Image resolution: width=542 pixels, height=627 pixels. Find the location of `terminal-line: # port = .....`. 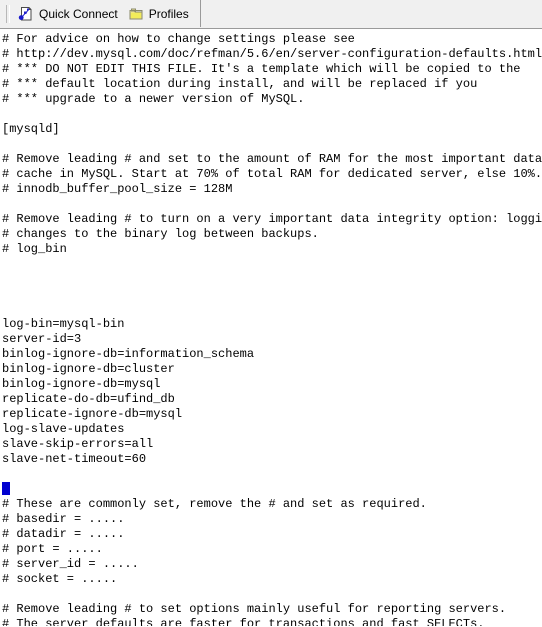

terminal-line: # port = ..... is located at coordinates (52, 549).